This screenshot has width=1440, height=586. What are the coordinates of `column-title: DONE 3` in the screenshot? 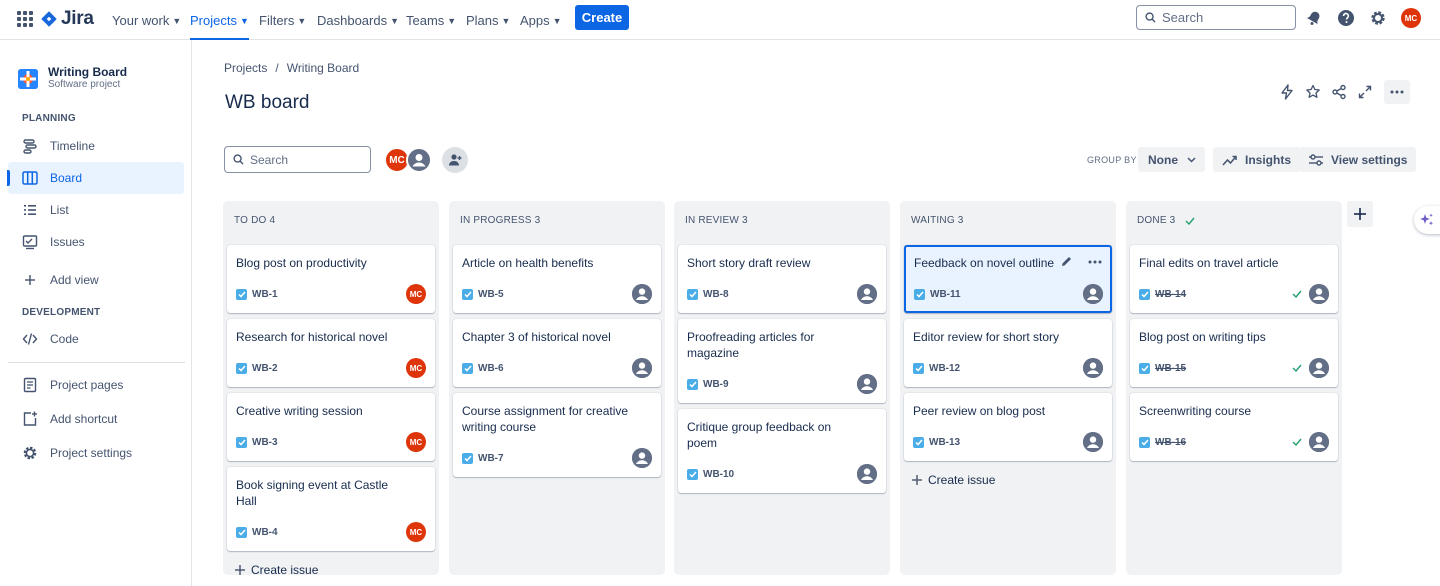 It's located at (1156, 220).